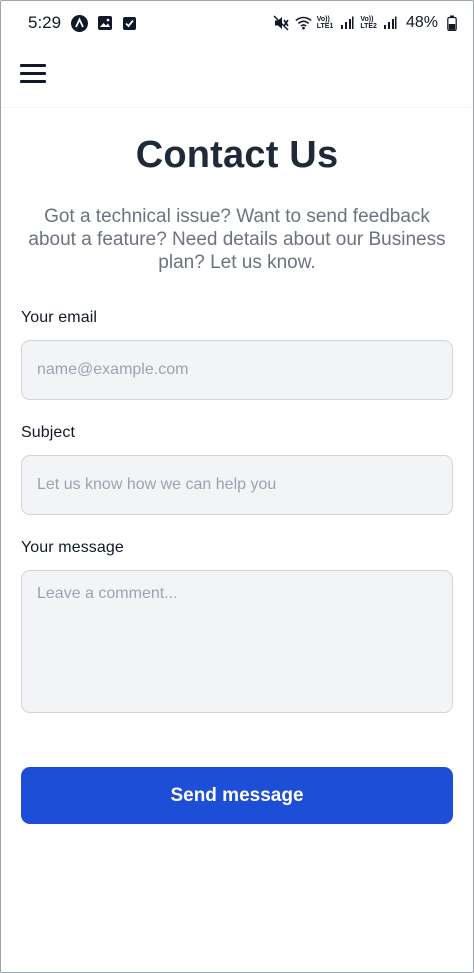 The height and width of the screenshot is (973, 474). Describe the element at coordinates (237, 77) in the screenshot. I see `app-header` at that location.